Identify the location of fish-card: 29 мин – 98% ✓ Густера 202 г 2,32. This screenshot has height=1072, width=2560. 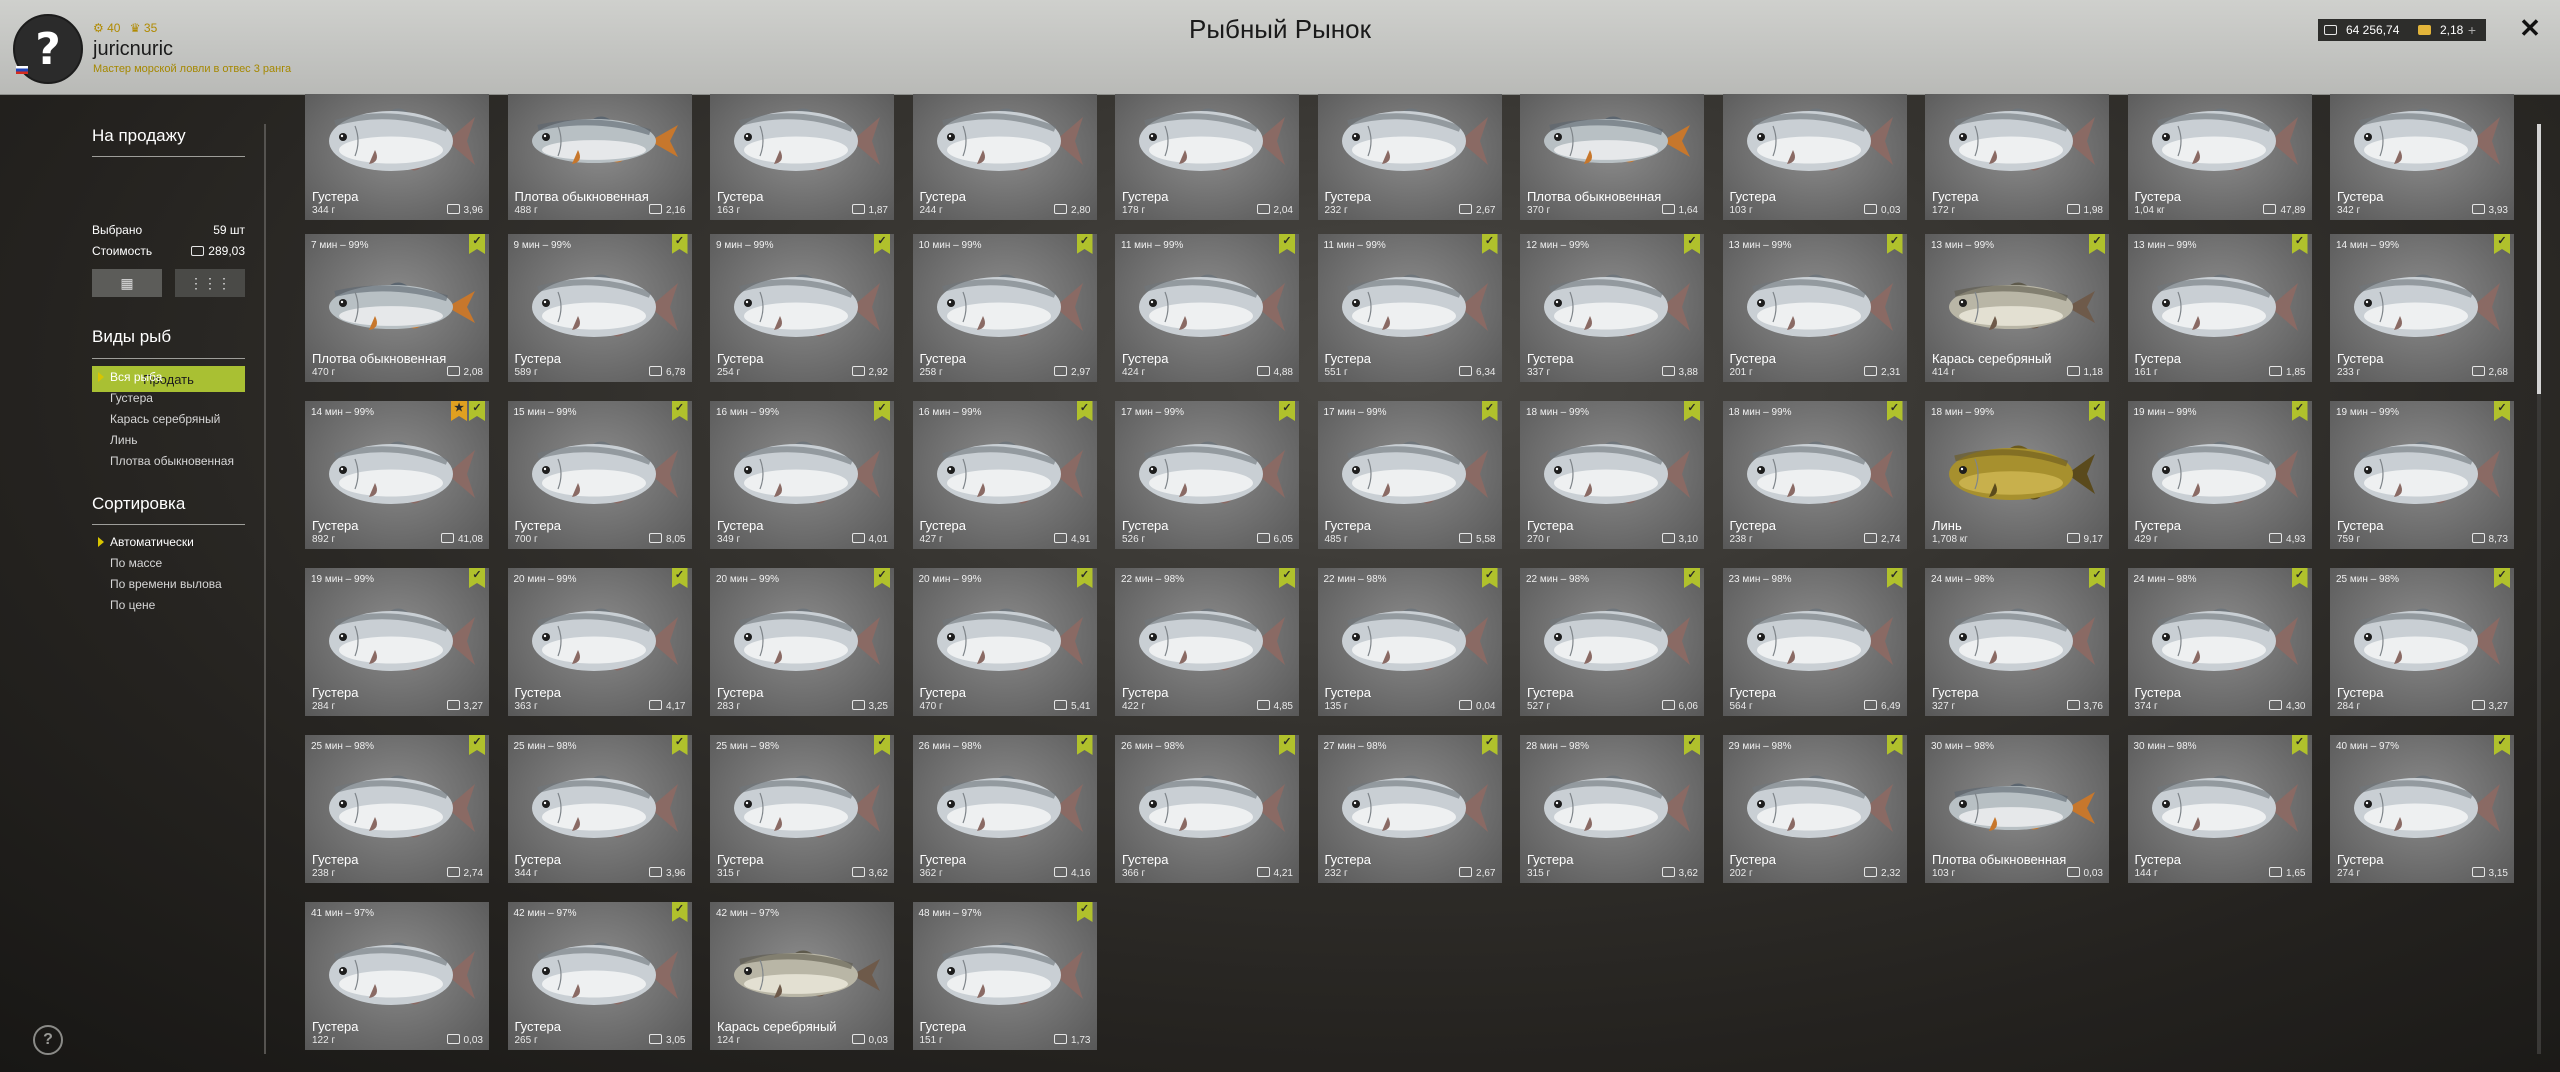
(1814, 809).